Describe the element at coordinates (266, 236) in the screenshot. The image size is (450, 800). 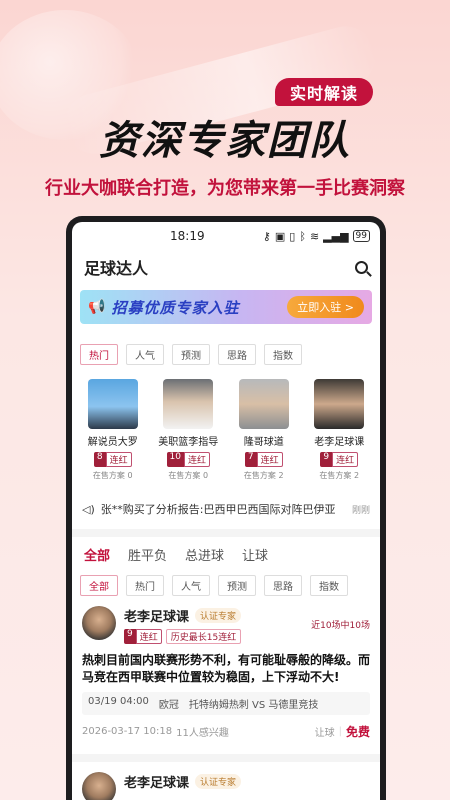
I see `key-icon: ⚷` at that location.